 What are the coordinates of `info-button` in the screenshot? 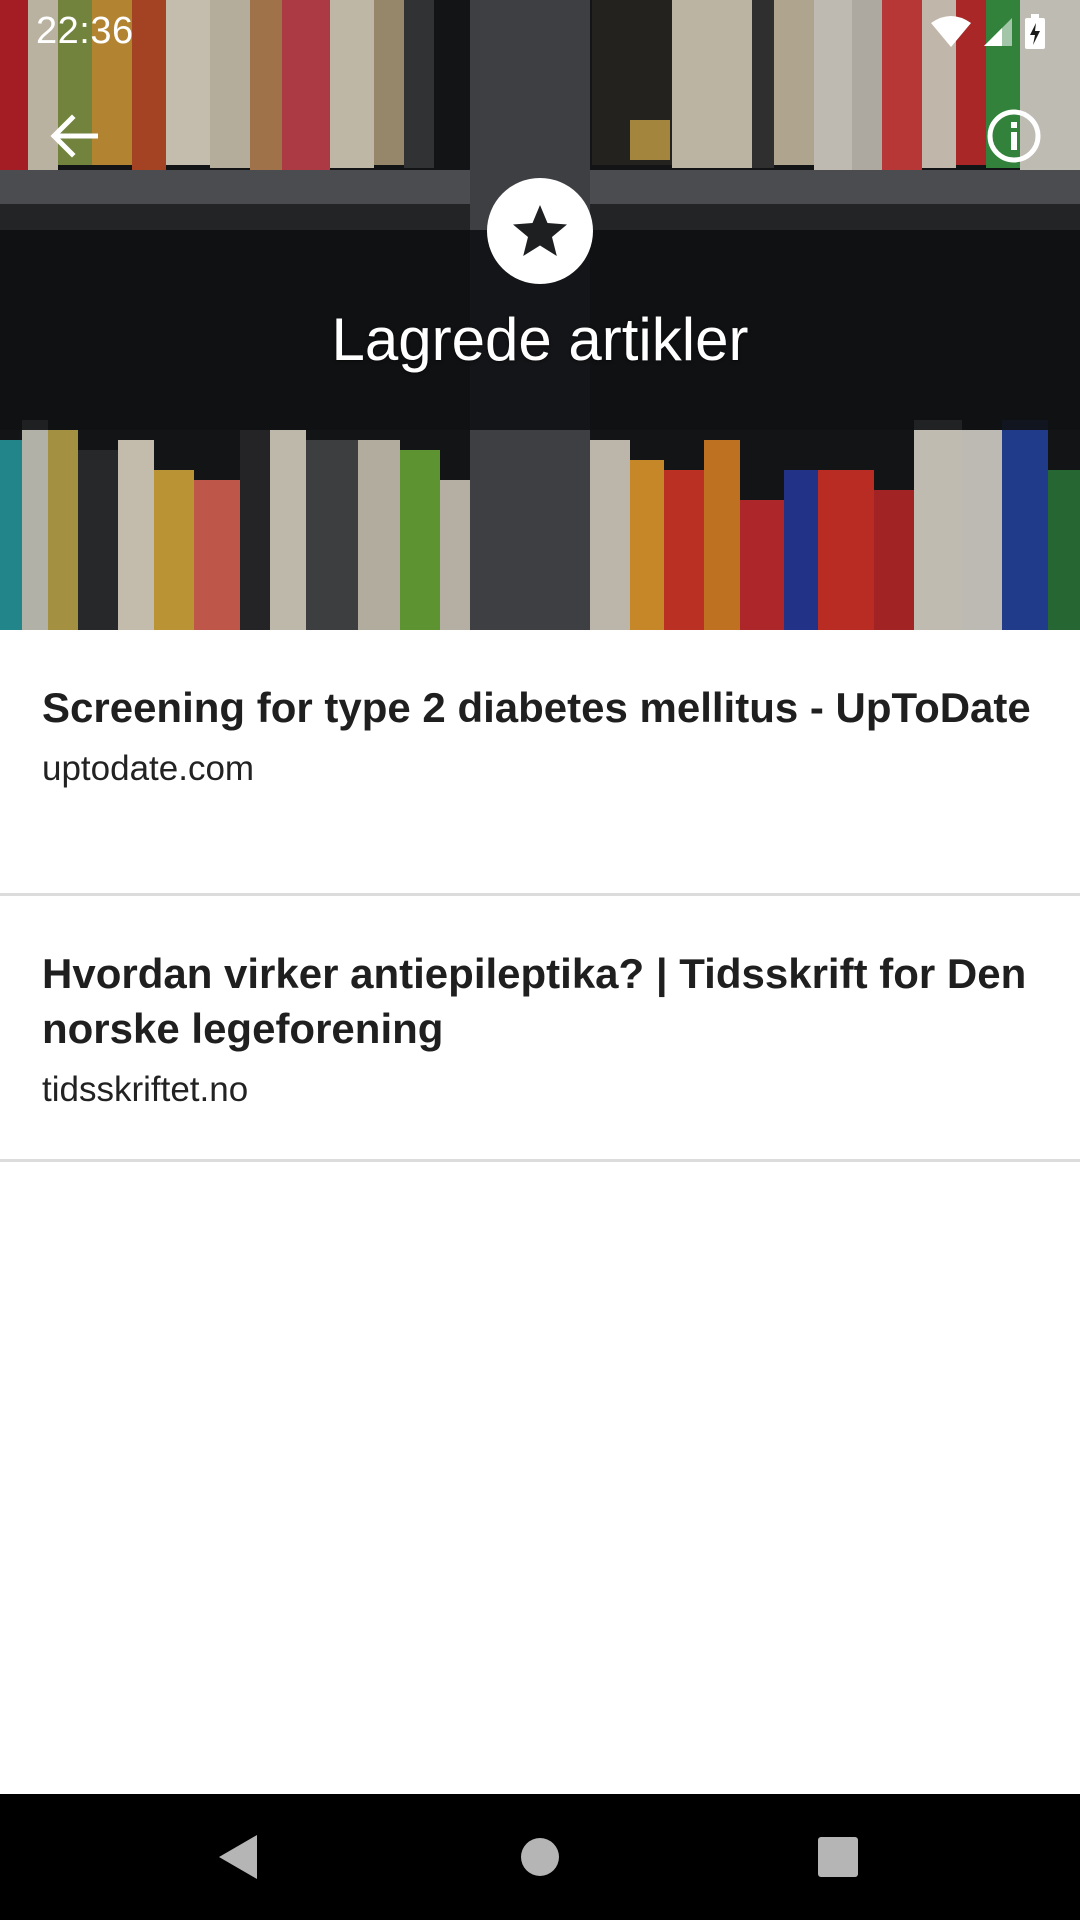 It's located at (1014, 136).